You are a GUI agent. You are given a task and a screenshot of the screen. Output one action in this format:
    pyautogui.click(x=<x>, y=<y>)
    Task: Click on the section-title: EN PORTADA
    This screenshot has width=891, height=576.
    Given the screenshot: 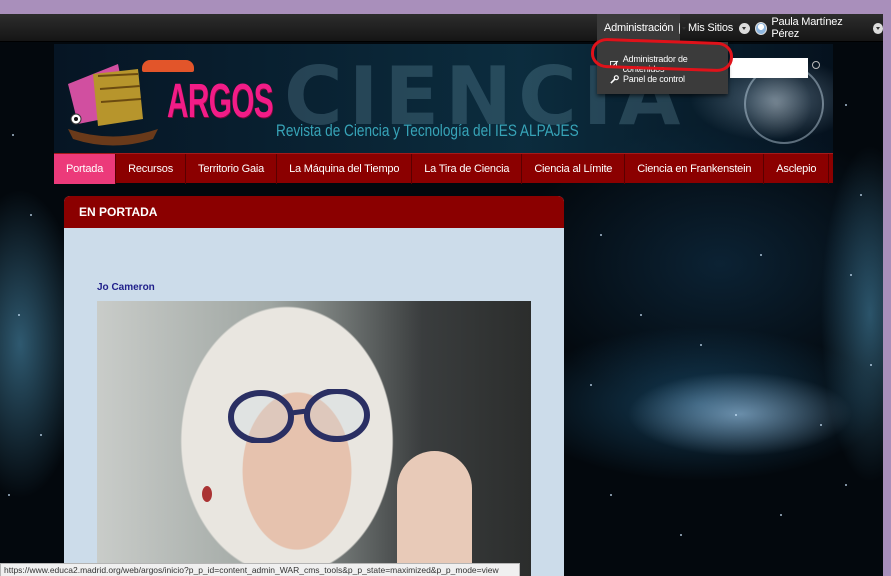 What is the action you would take?
    pyautogui.click(x=314, y=212)
    